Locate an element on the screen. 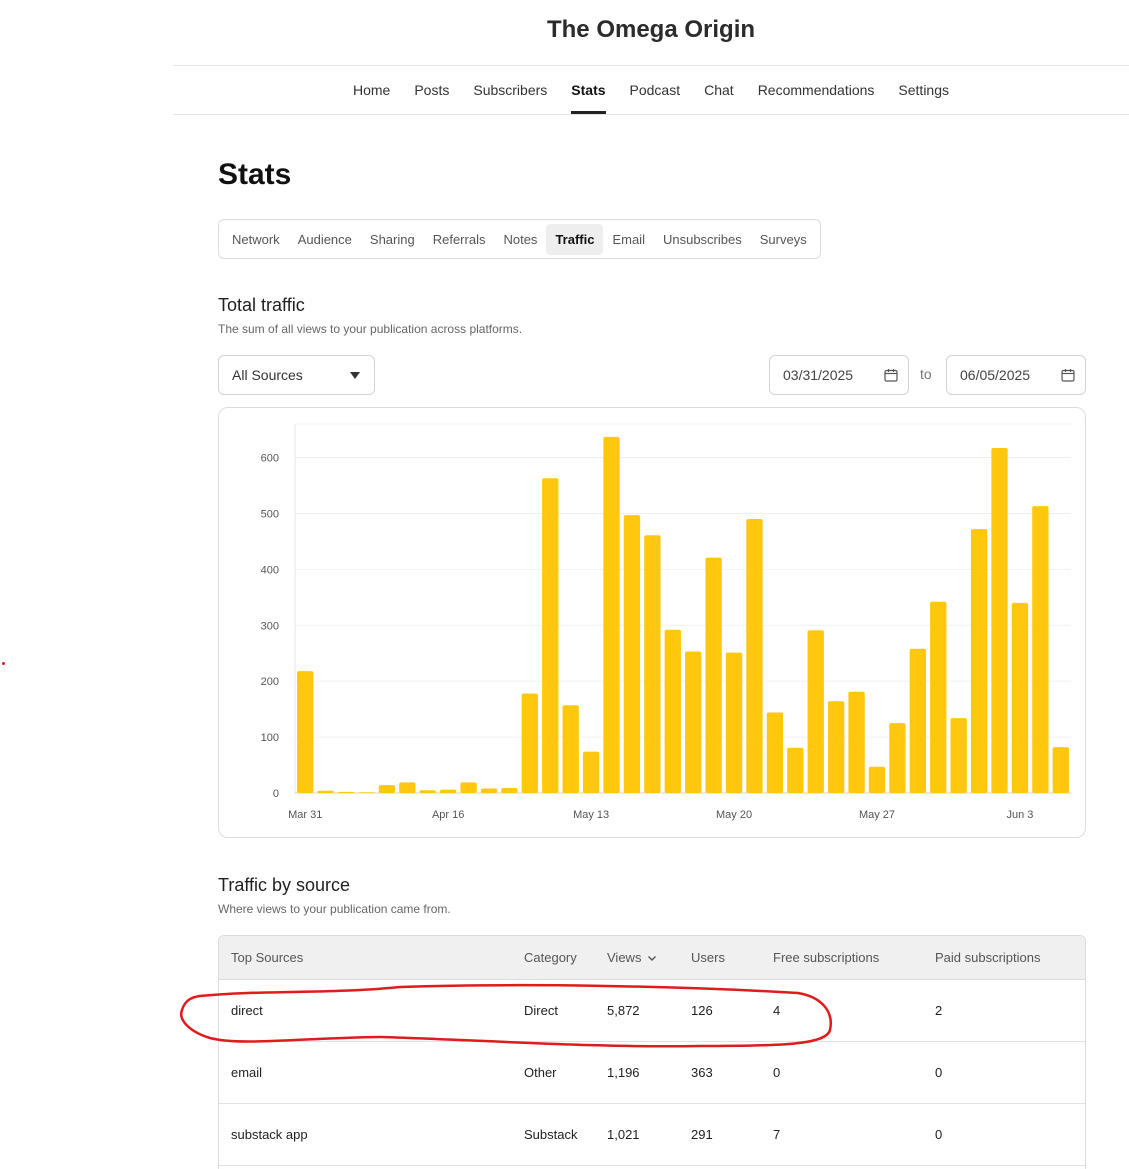 The image size is (1129, 1169). date-to-input: 06/05/2025 is located at coordinates (1016, 375).